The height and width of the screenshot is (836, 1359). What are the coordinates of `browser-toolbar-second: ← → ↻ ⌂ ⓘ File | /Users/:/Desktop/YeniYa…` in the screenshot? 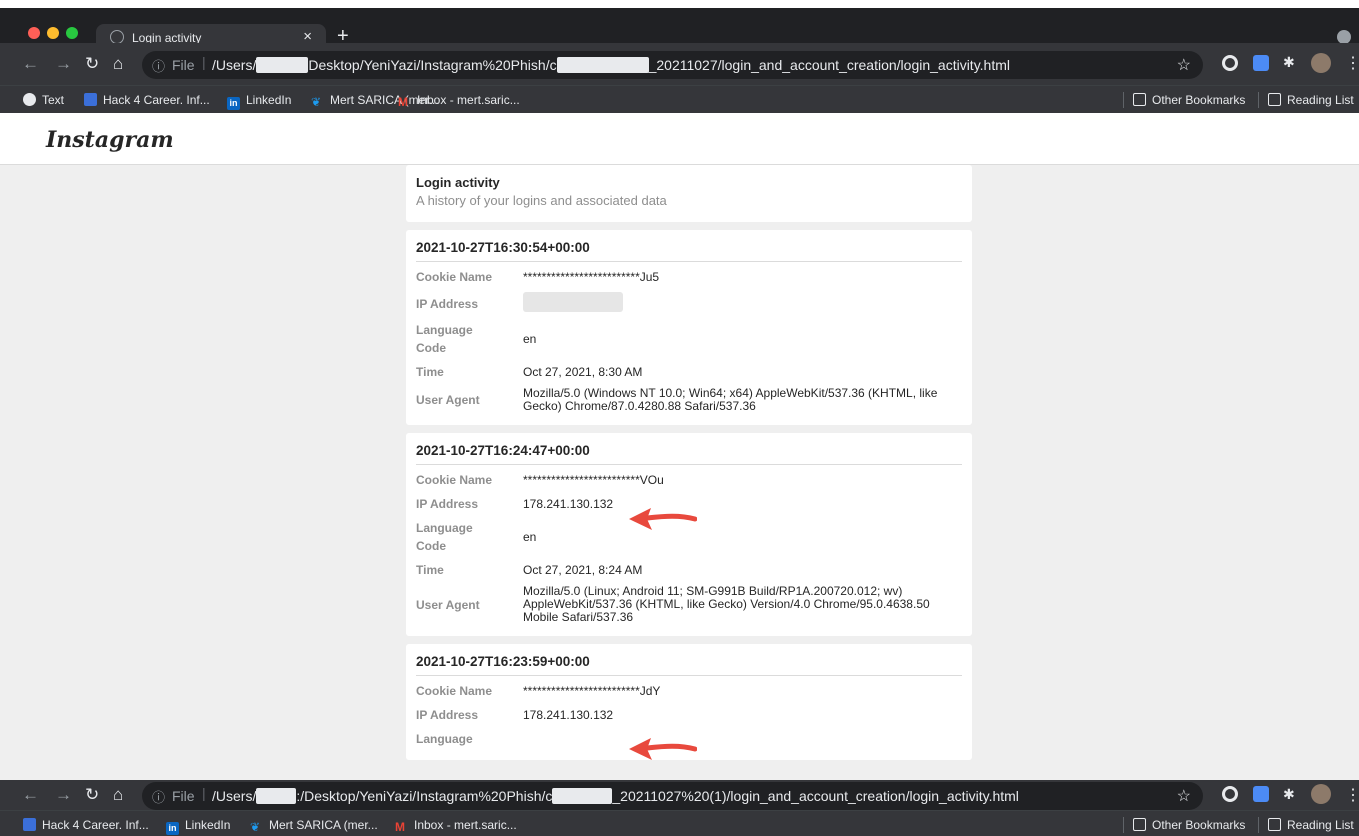 It's located at (679, 795).